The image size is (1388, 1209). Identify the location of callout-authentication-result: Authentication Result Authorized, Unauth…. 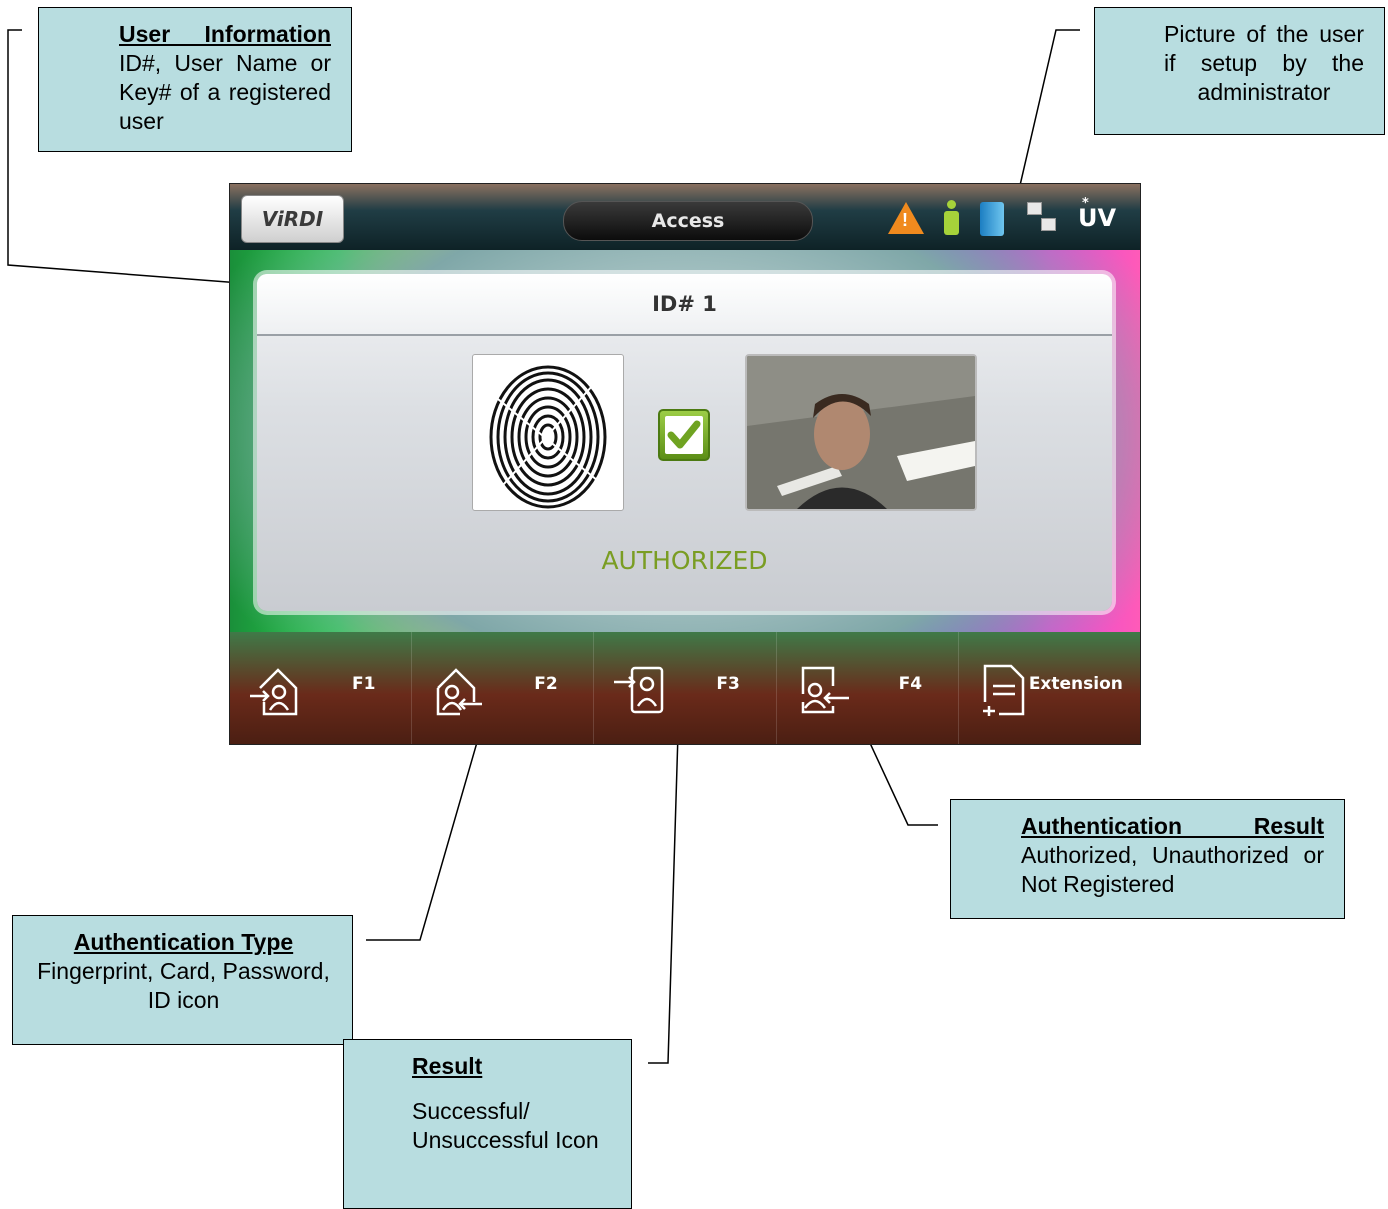
(1147, 859).